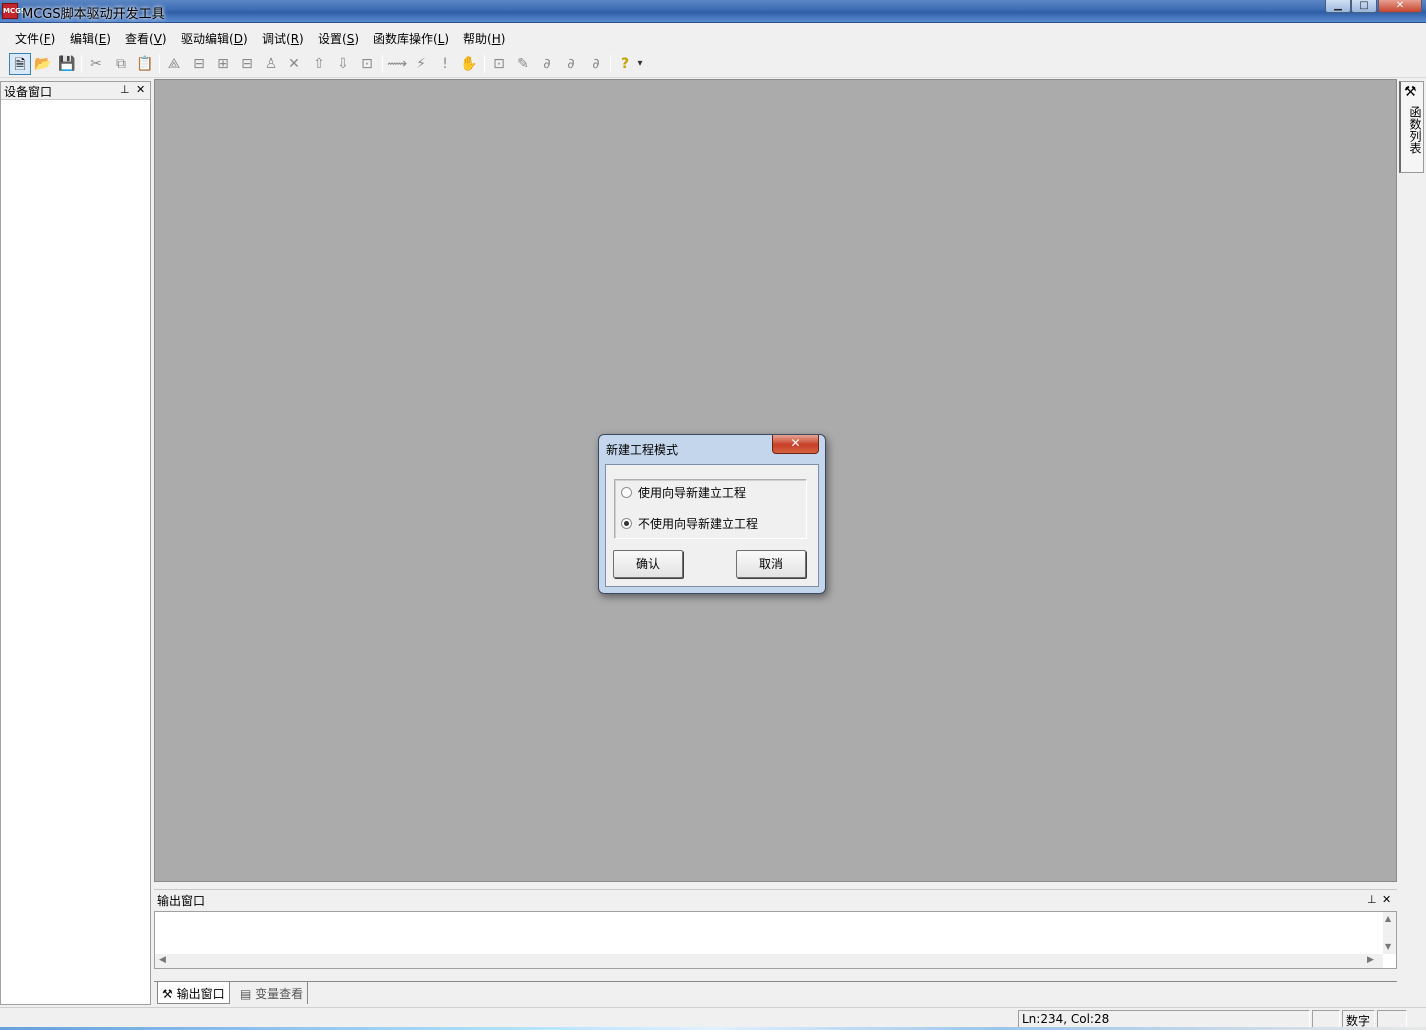 This screenshot has height=1030, width=1426. I want to click on copy-icon: ⧉, so click(121, 64).